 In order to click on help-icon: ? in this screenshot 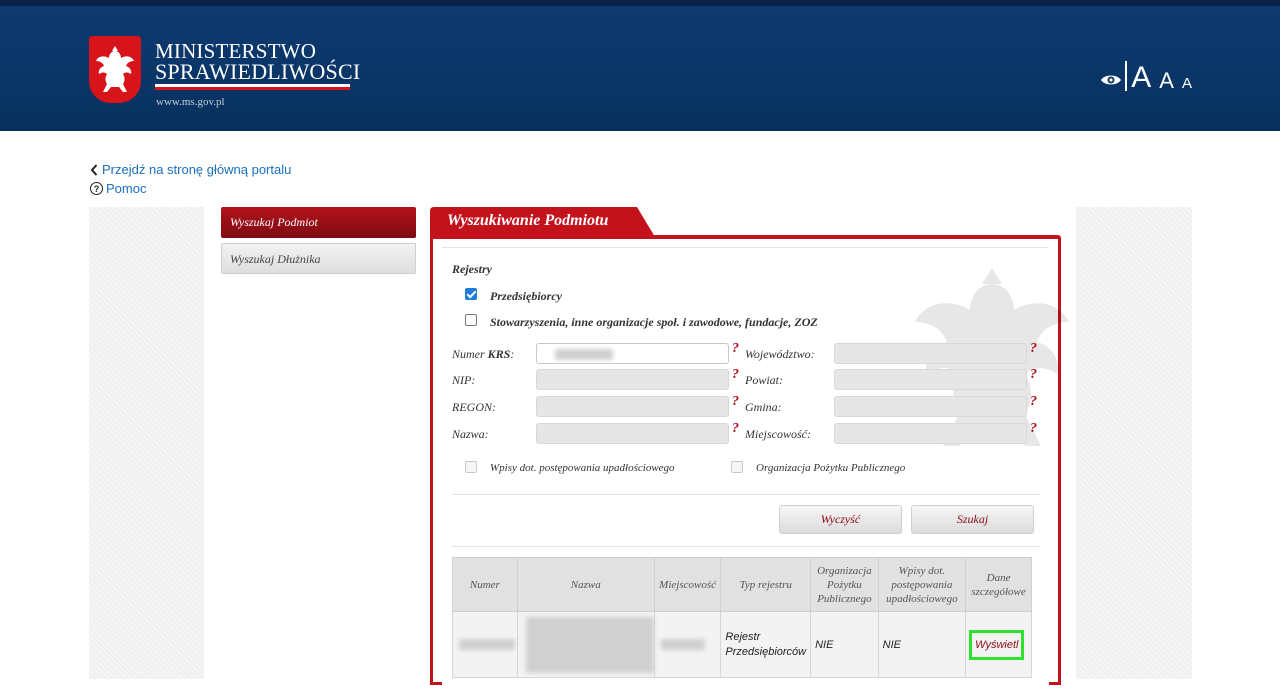, I will do `click(96, 188)`.